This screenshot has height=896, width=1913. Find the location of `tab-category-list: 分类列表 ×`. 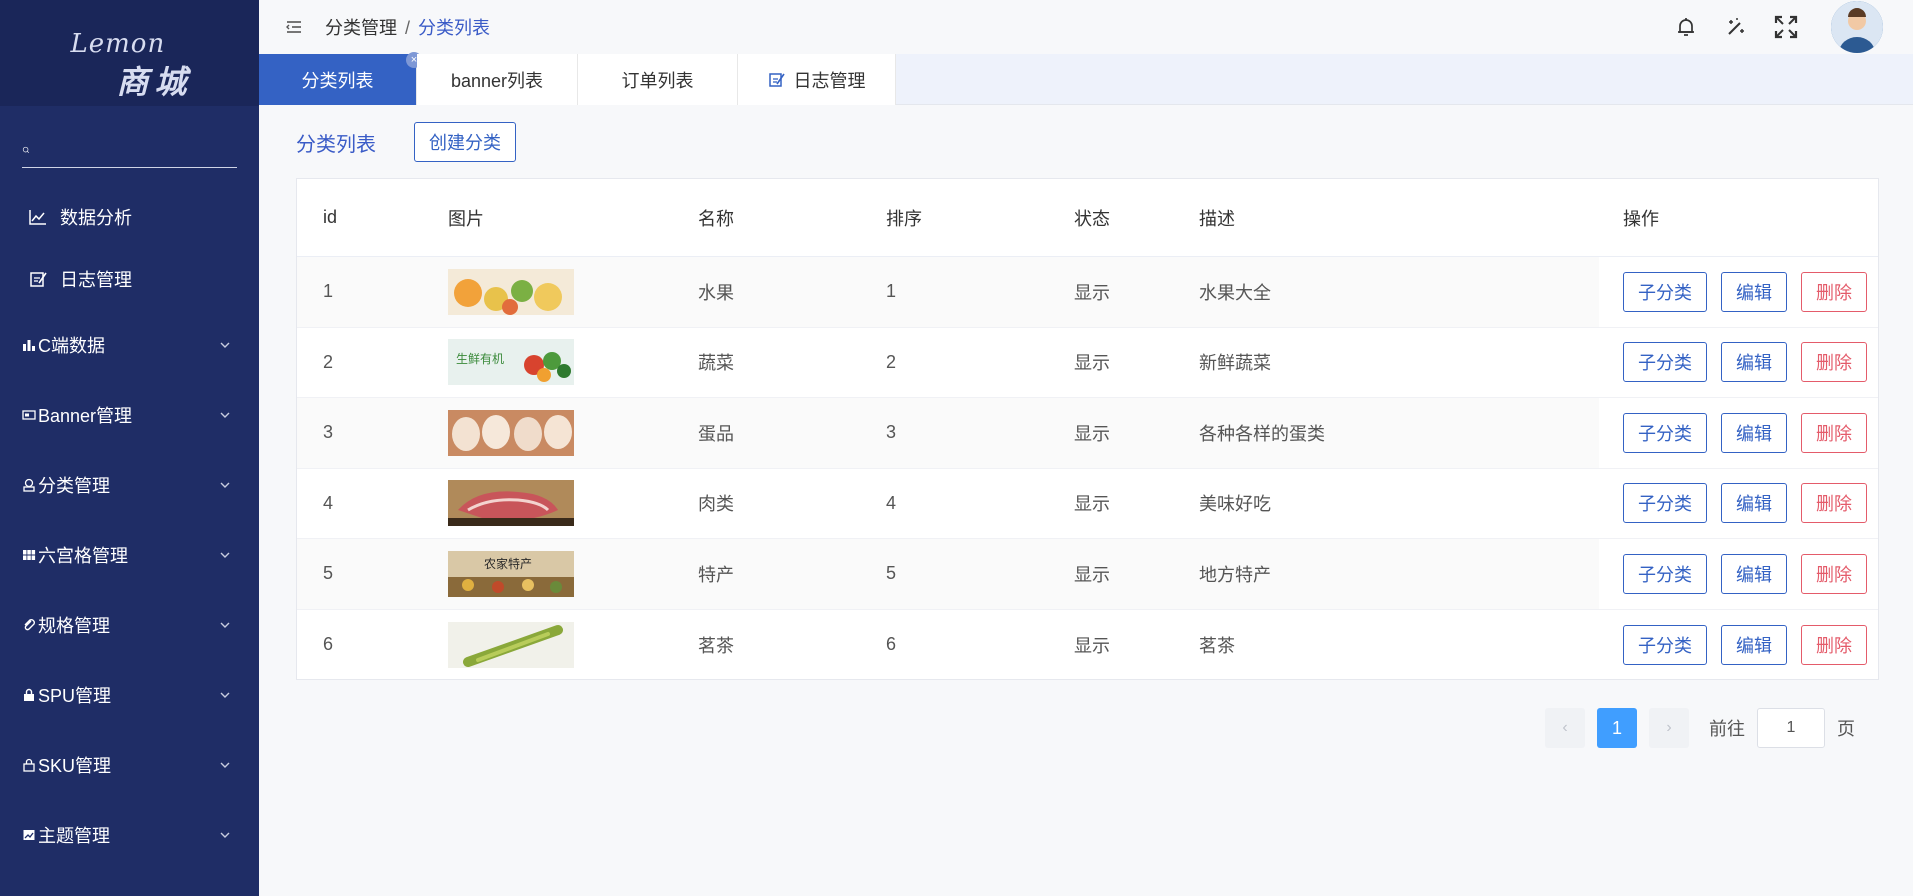

tab-category-list: 分类列表 × is located at coordinates (340, 78).